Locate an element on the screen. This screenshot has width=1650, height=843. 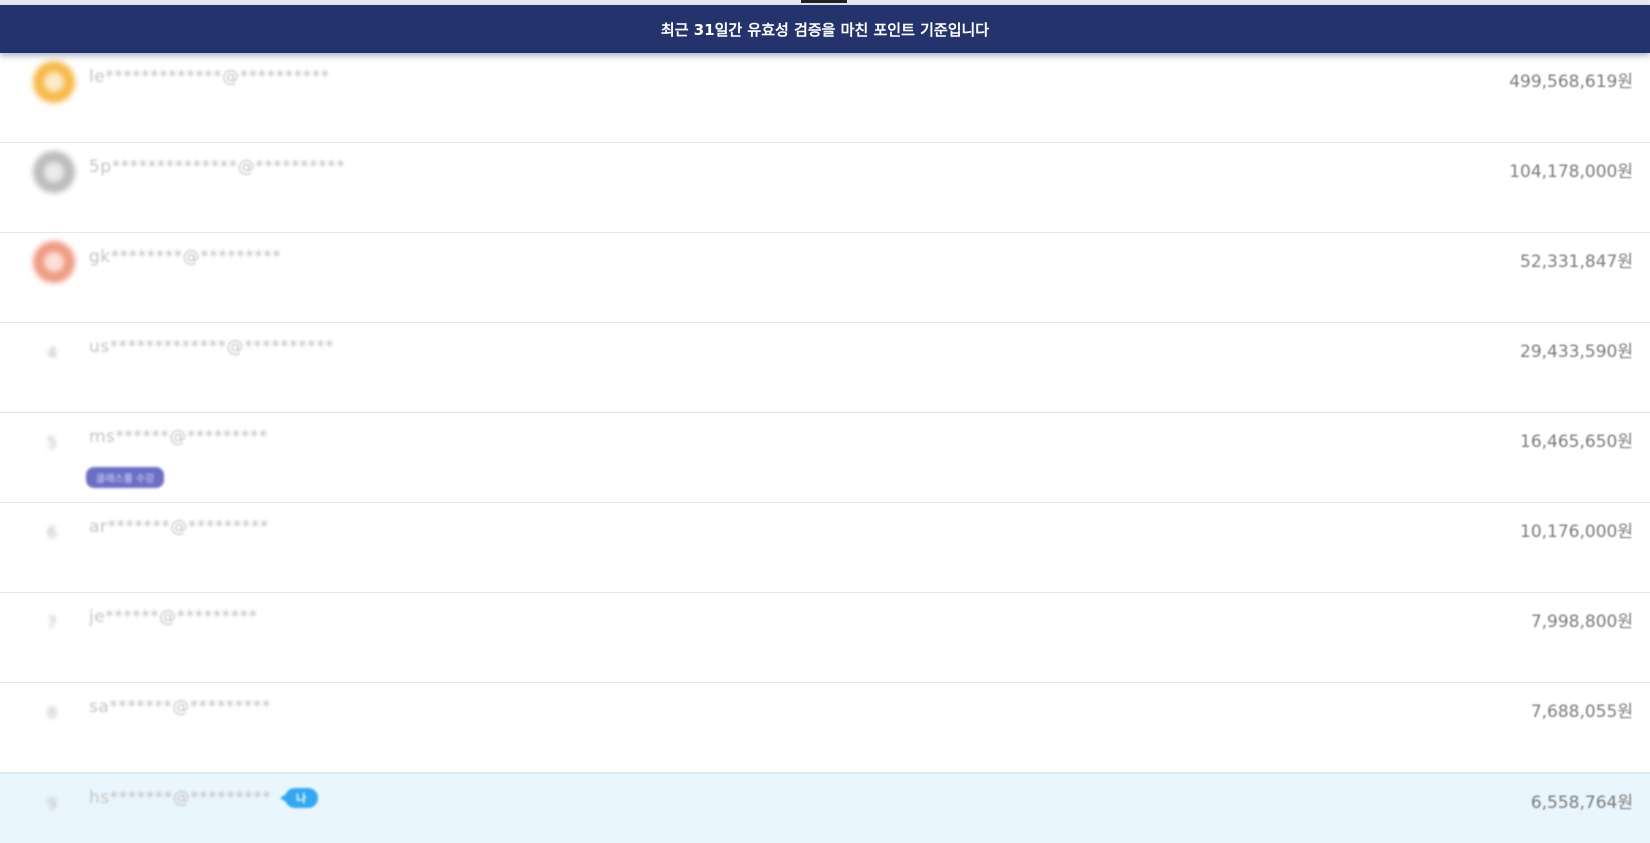
ranking-row-4: 4 us*************@********** 29,433,590원 is located at coordinates (825, 368).